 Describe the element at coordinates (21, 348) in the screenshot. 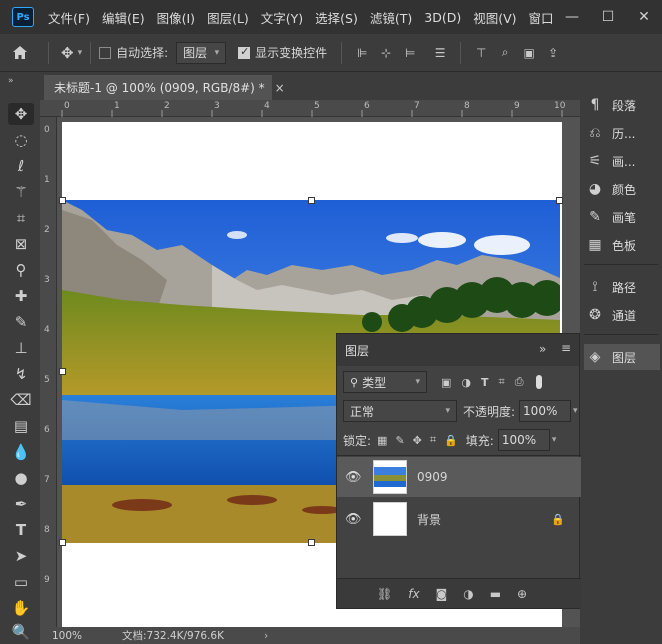

I see `clone-stamp-tool-icon: ⊥` at that location.